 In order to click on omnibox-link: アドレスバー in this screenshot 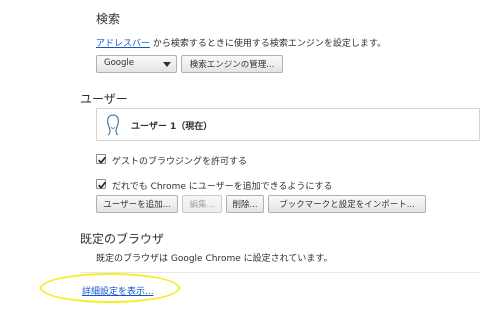, I will do `click(123, 44)`.